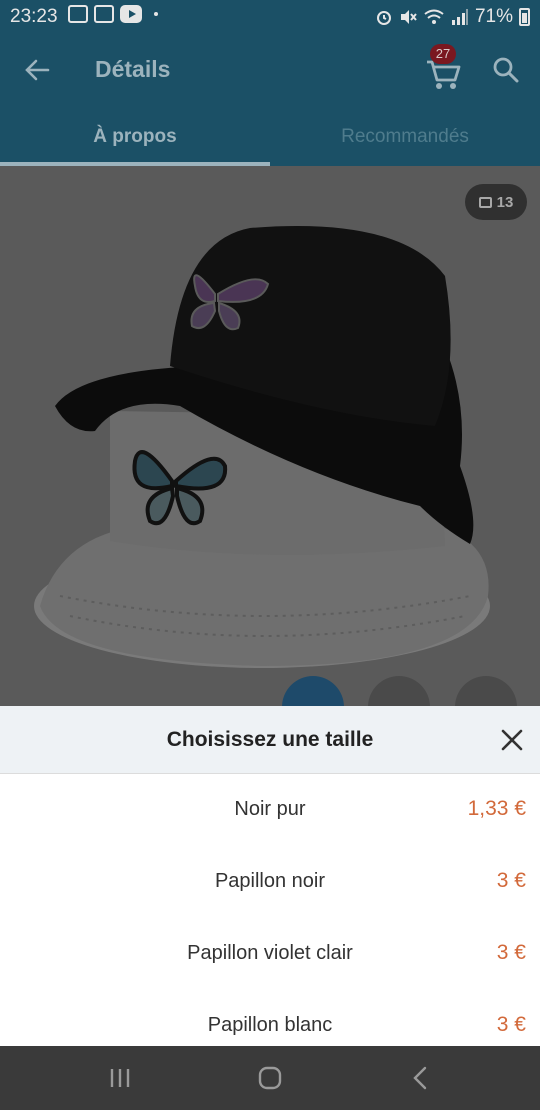 The width and height of the screenshot is (540, 1110). I want to click on alarm-icon, so click(383, 18).